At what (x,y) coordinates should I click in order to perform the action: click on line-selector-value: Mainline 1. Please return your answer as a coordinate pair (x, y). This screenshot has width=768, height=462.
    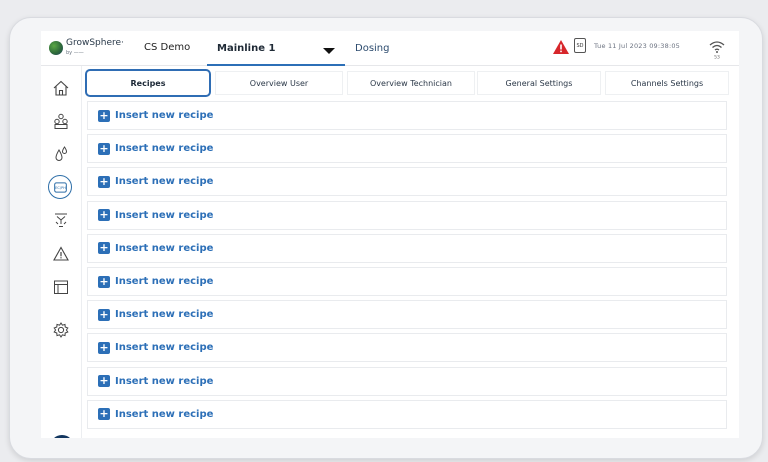
    Looking at the image, I should click on (246, 48).